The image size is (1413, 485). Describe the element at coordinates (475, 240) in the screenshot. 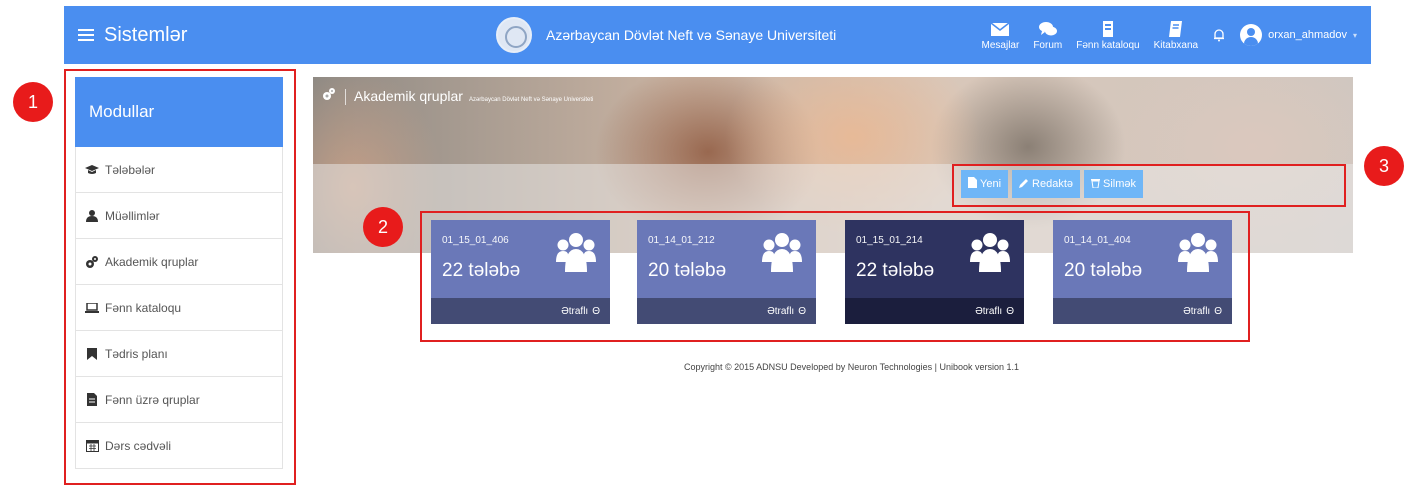

I see `group-code: 01_15_01_406` at that location.